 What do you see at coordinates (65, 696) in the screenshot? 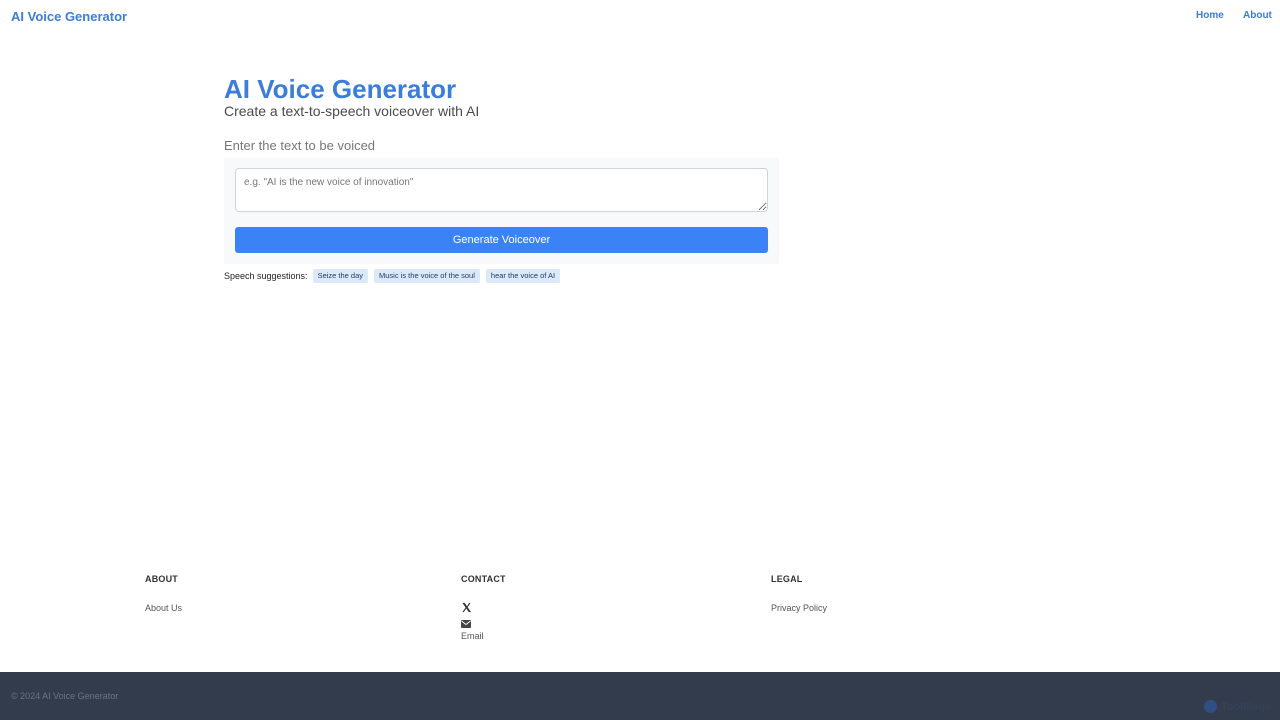
I see `copyright-text: © 2024 AI Voice Generator` at bounding box center [65, 696].